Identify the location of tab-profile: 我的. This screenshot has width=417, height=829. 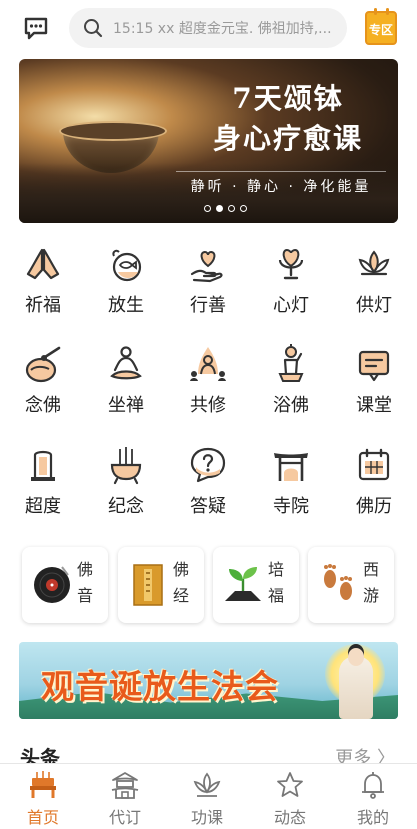
(373, 799).